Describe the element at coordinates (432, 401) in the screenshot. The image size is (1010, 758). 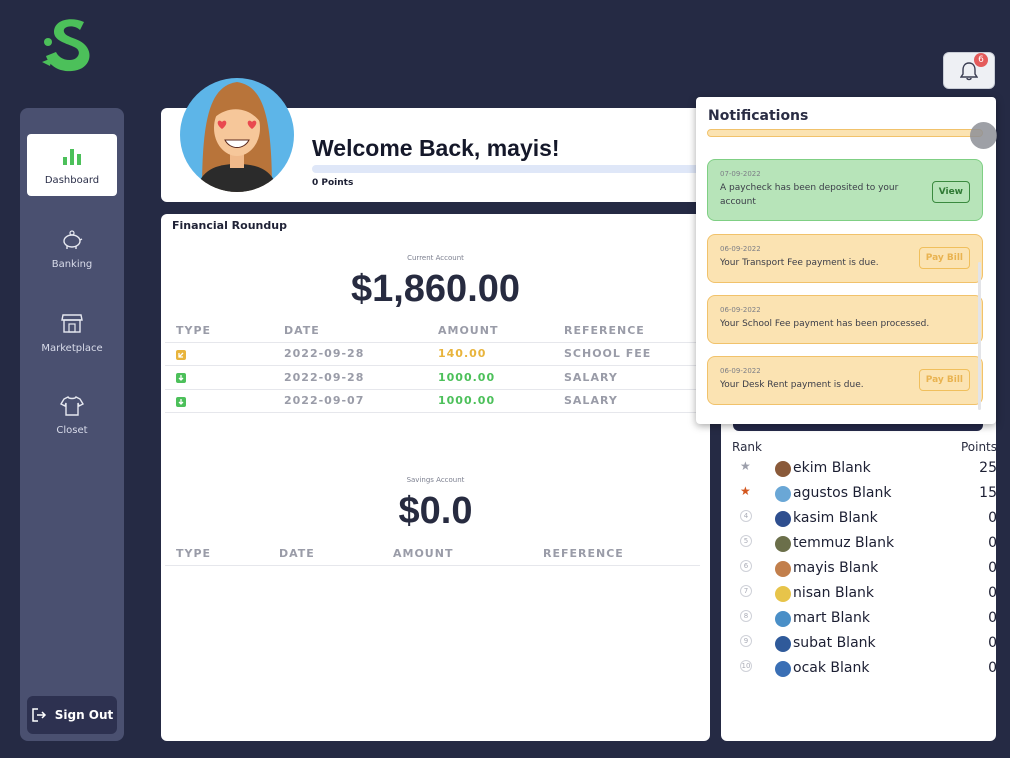
I see `table-row: 2022-09-07 1000.00 SALARY` at that location.